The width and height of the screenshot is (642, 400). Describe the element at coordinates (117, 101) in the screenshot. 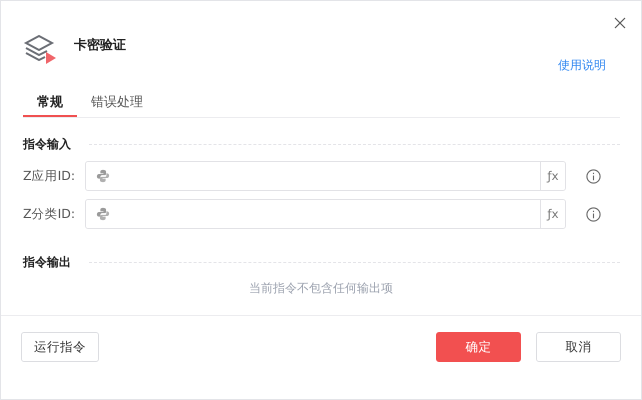

I see `tab: 错误处理` at that location.